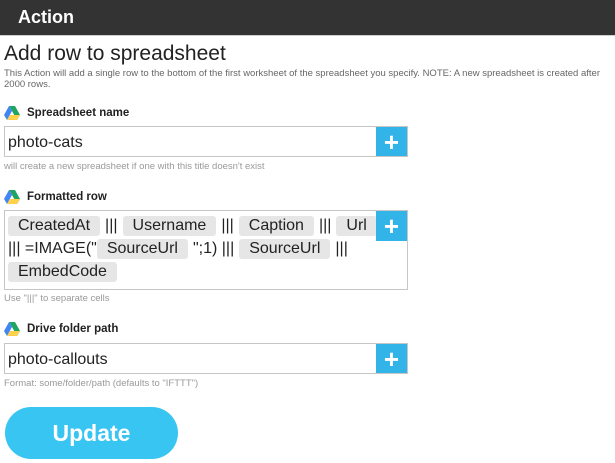 The width and height of the screenshot is (615, 463). I want to click on drive-folder-path-add-button: +, so click(391, 359).